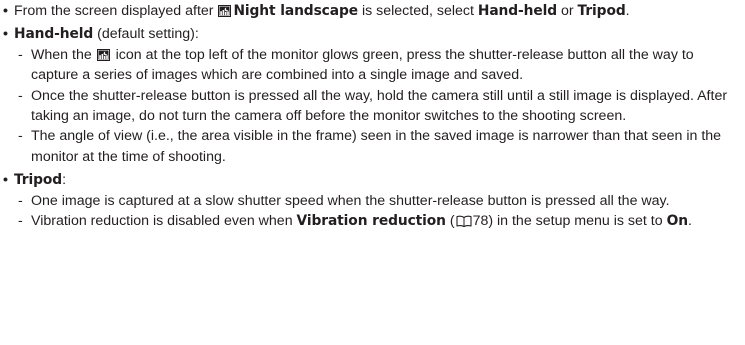 The height and width of the screenshot is (345, 745). Describe the element at coordinates (677, 221) in the screenshot. I see `on-setting-label: On` at that location.